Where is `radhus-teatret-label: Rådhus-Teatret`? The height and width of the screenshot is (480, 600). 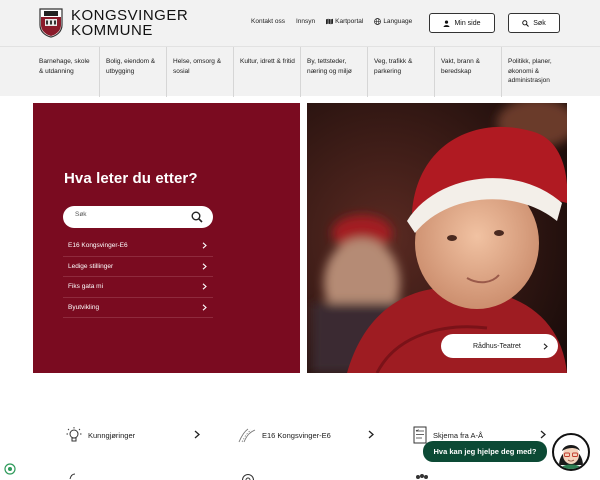 radhus-teatret-label: Rådhus-Teatret is located at coordinates (497, 346).